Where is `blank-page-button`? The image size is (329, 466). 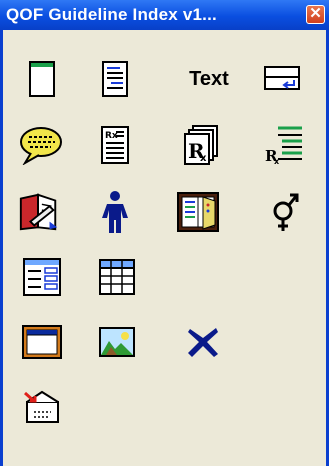
blank-page-button is located at coordinates (42, 79).